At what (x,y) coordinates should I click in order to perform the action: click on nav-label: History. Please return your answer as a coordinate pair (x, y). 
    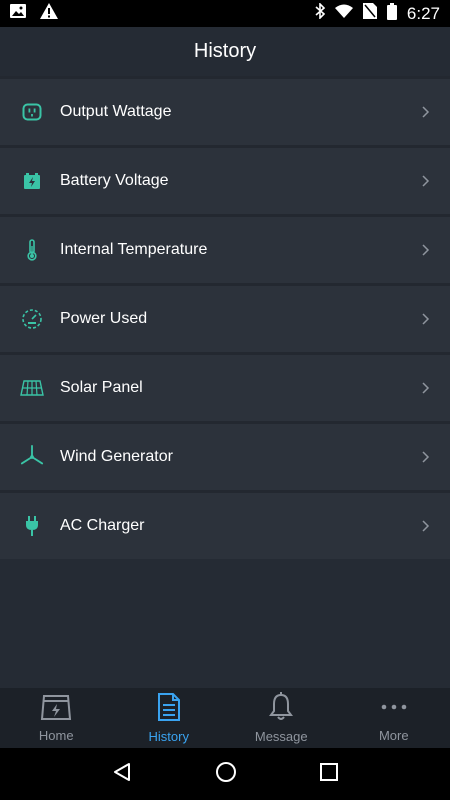
    Looking at the image, I should click on (168, 736).